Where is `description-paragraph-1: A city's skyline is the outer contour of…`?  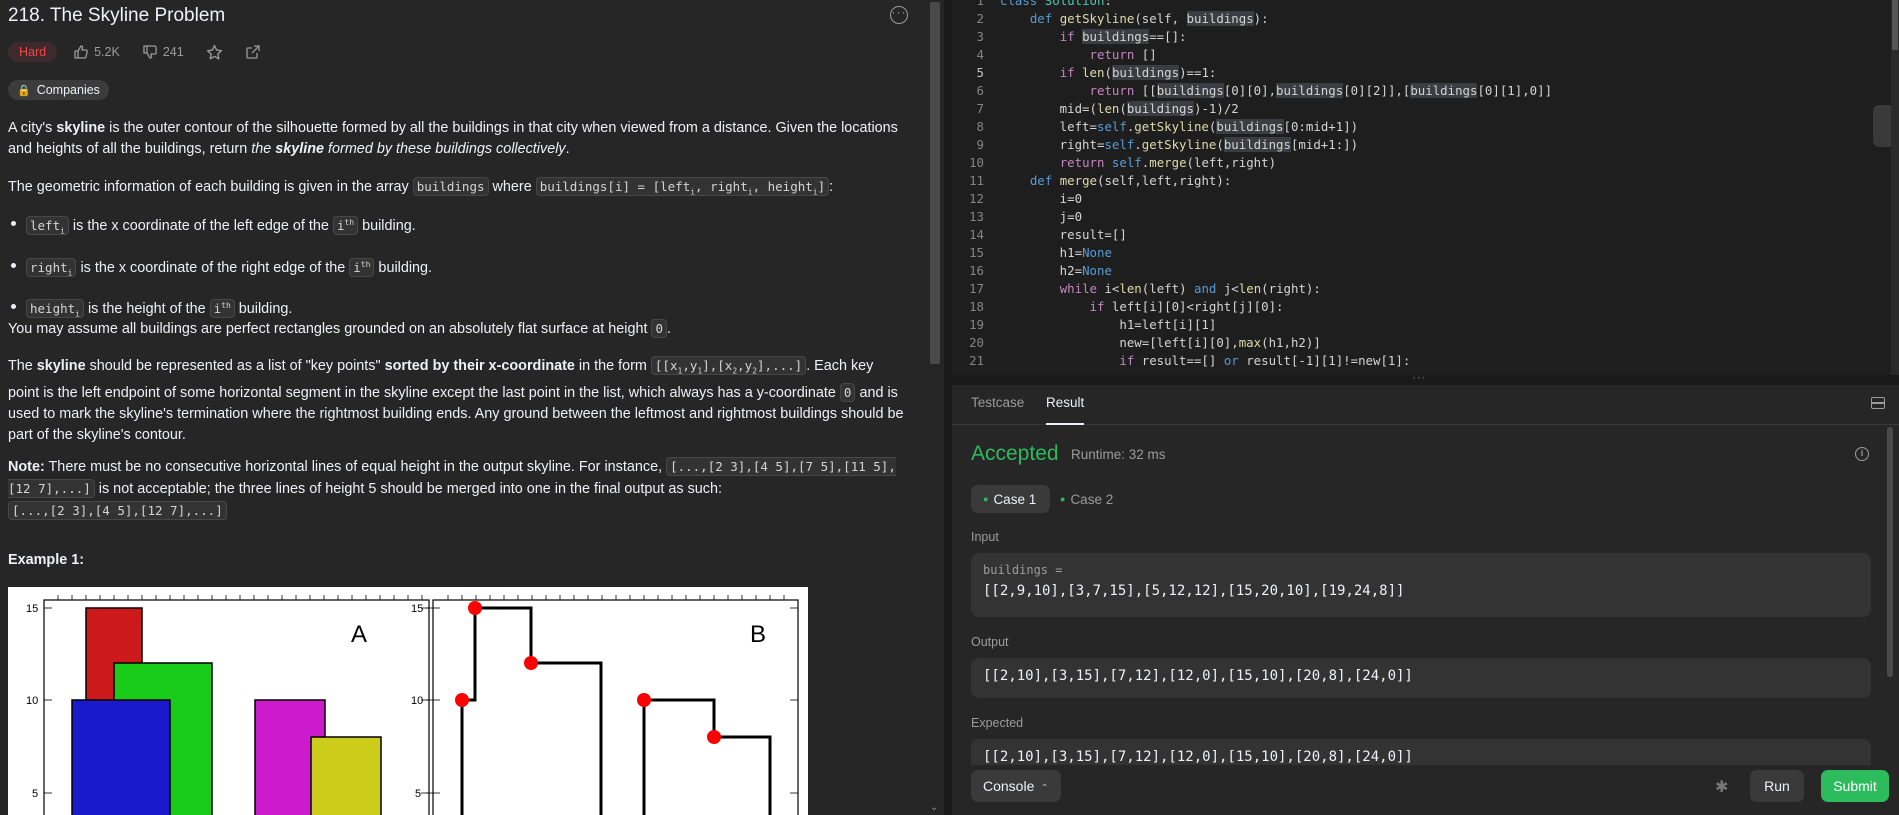 description-paragraph-1: A city's skyline is the outer contour of… is located at coordinates (453, 138).